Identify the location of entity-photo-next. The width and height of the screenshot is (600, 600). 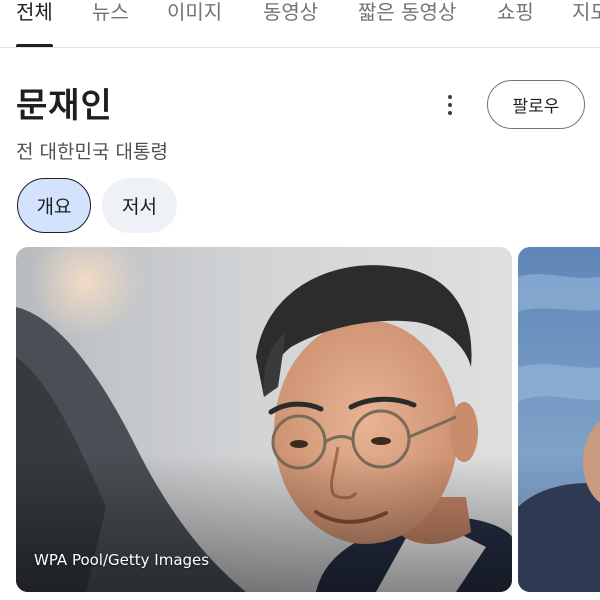
(559, 419).